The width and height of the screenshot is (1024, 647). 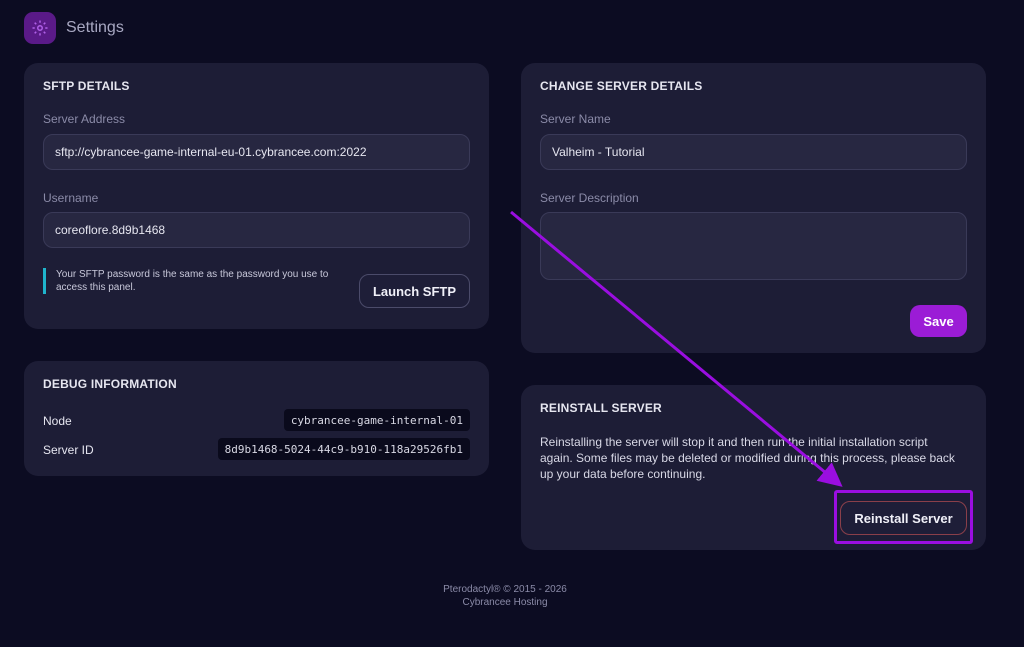 What do you see at coordinates (40, 28) in the screenshot?
I see `gear-icon` at bounding box center [40, 28].